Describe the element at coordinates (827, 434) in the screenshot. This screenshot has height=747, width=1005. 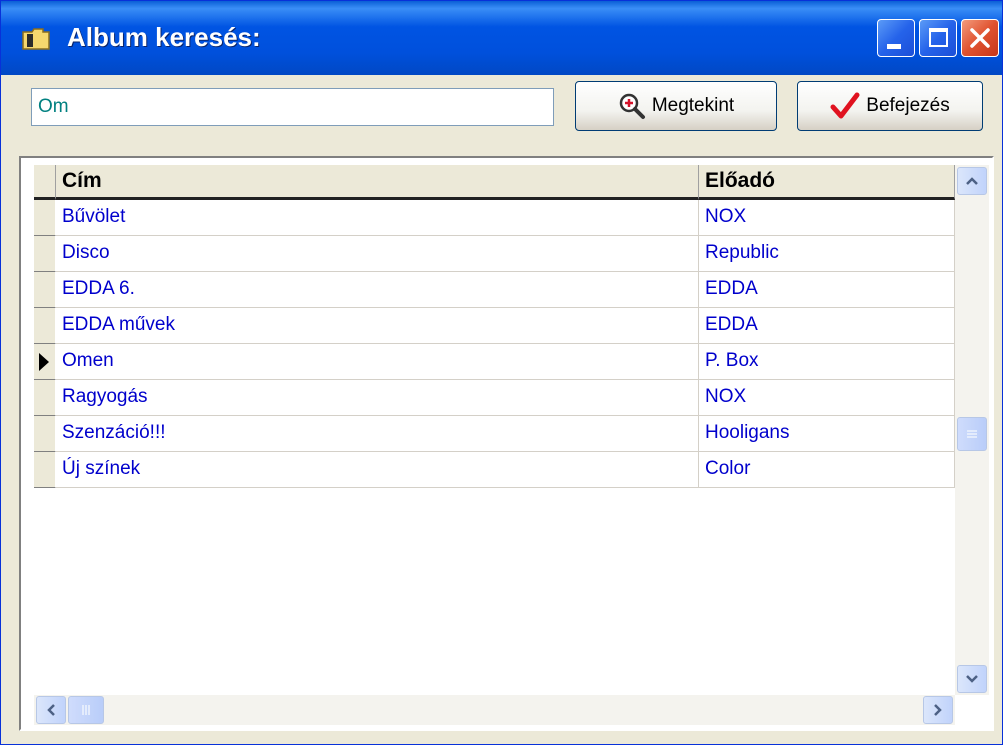
I see `cell-artist: Hooligans` at that location.